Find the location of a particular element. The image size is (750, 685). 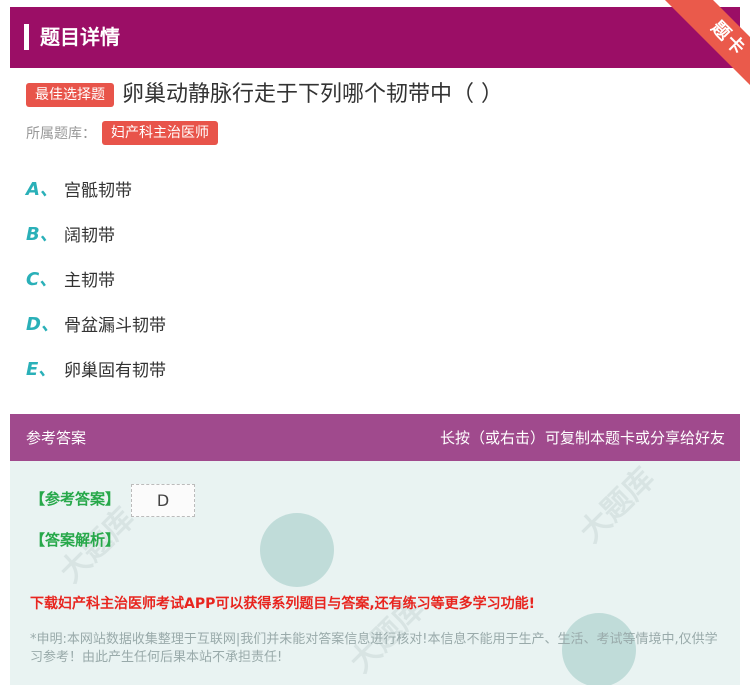

option-text: 阔韧带 is located at coordinates (89, 235).